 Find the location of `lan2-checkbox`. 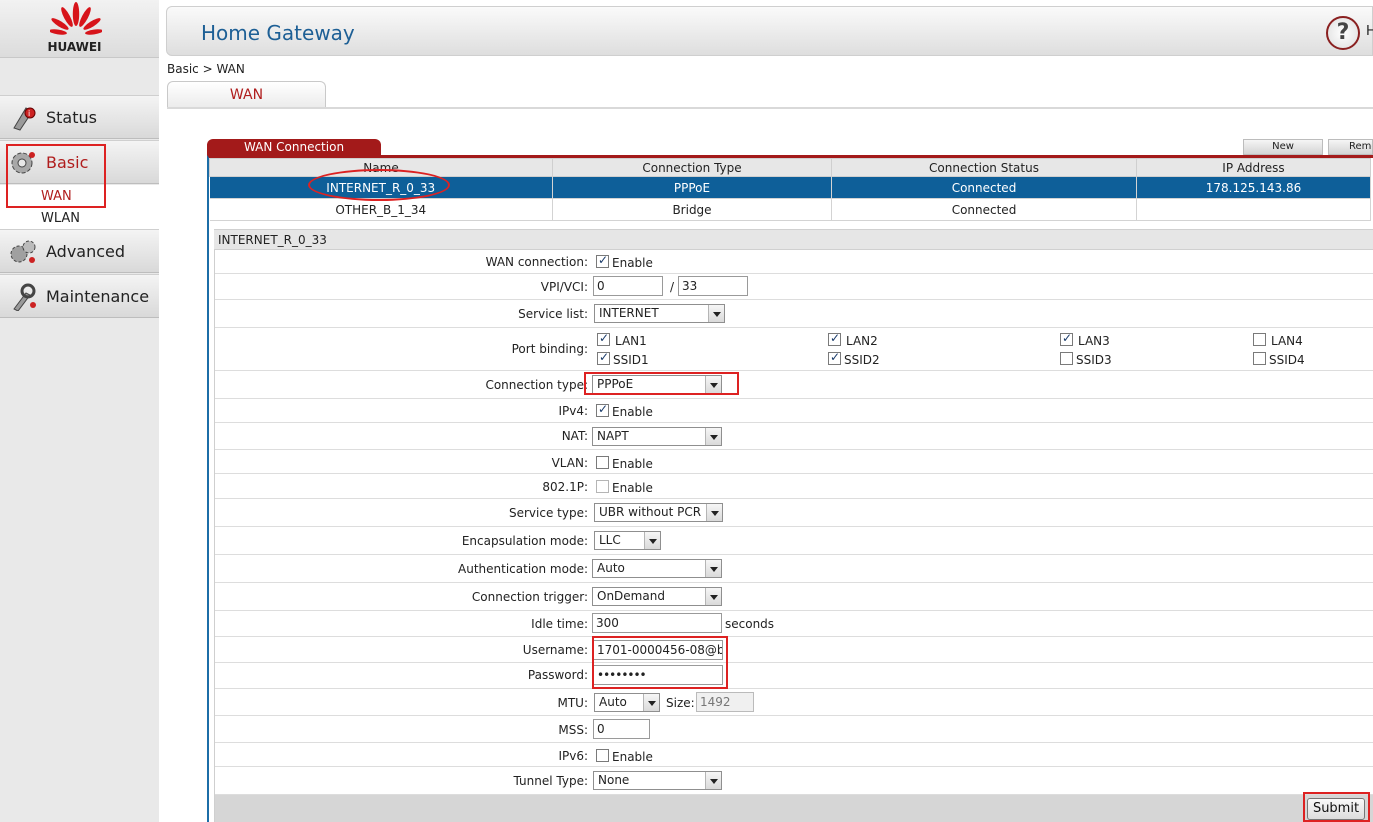

lan2-checkbox is located at coordinates (834, 338).